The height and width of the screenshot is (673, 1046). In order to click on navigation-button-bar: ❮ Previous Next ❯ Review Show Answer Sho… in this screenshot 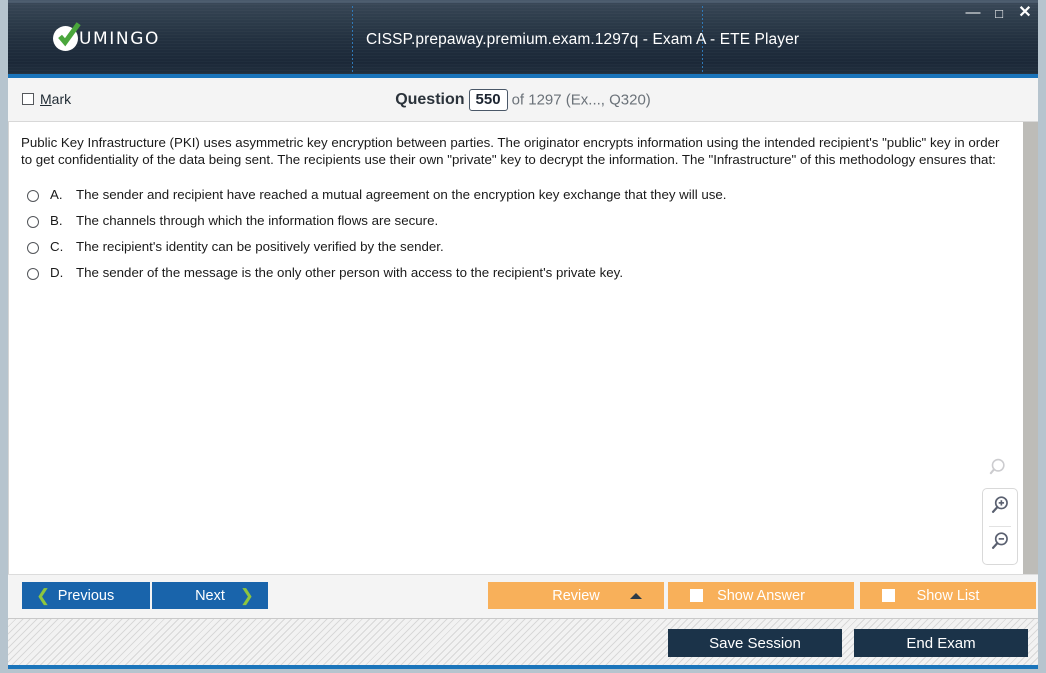, I will do `click(523, 596)`.